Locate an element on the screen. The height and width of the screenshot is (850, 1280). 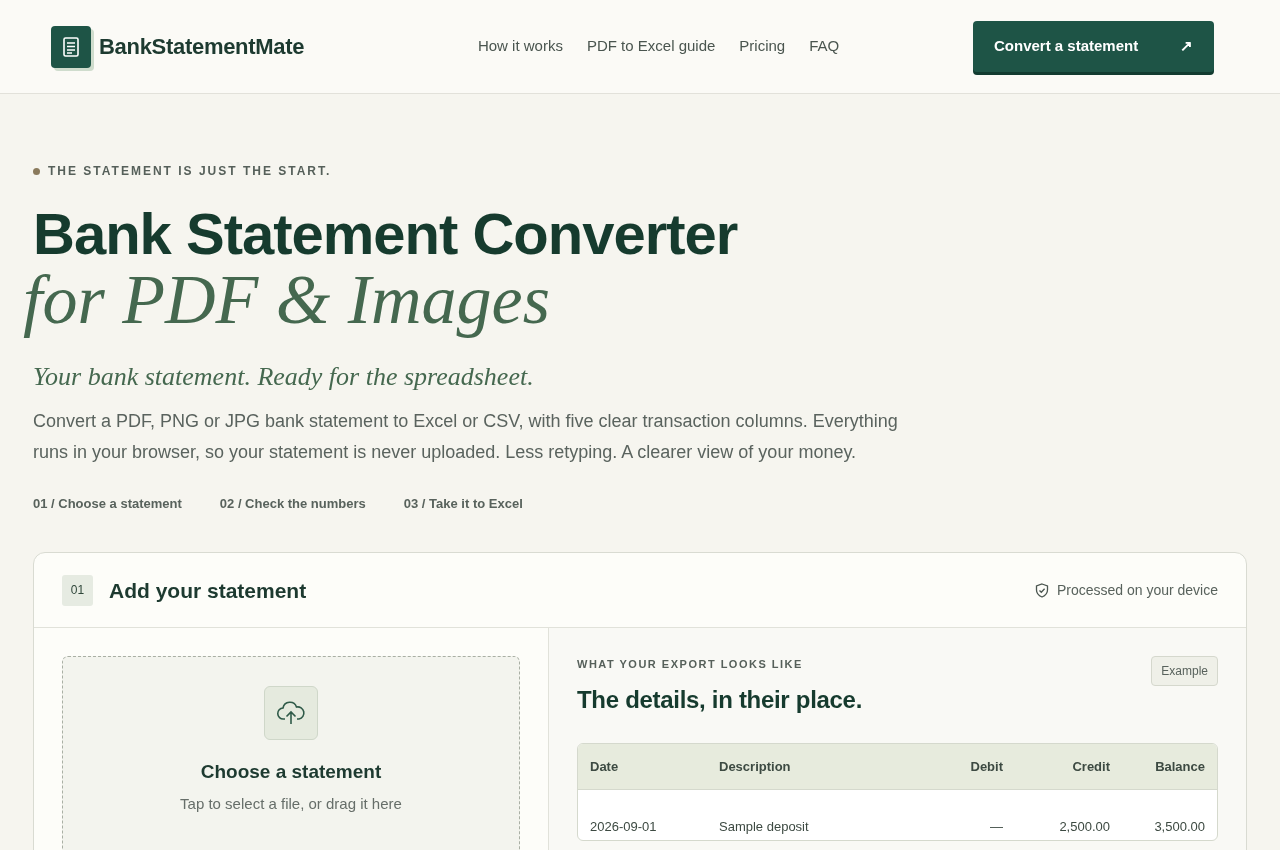
column-header: Credit is located at coordinates (1090, 767).